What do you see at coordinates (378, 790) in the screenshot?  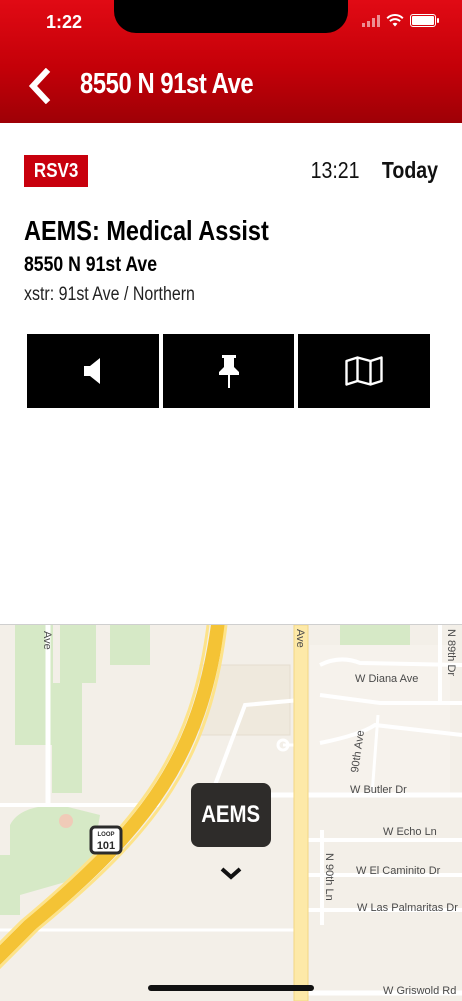 I see `street-label: W Butler Dr` at bounding box center [378, 790].